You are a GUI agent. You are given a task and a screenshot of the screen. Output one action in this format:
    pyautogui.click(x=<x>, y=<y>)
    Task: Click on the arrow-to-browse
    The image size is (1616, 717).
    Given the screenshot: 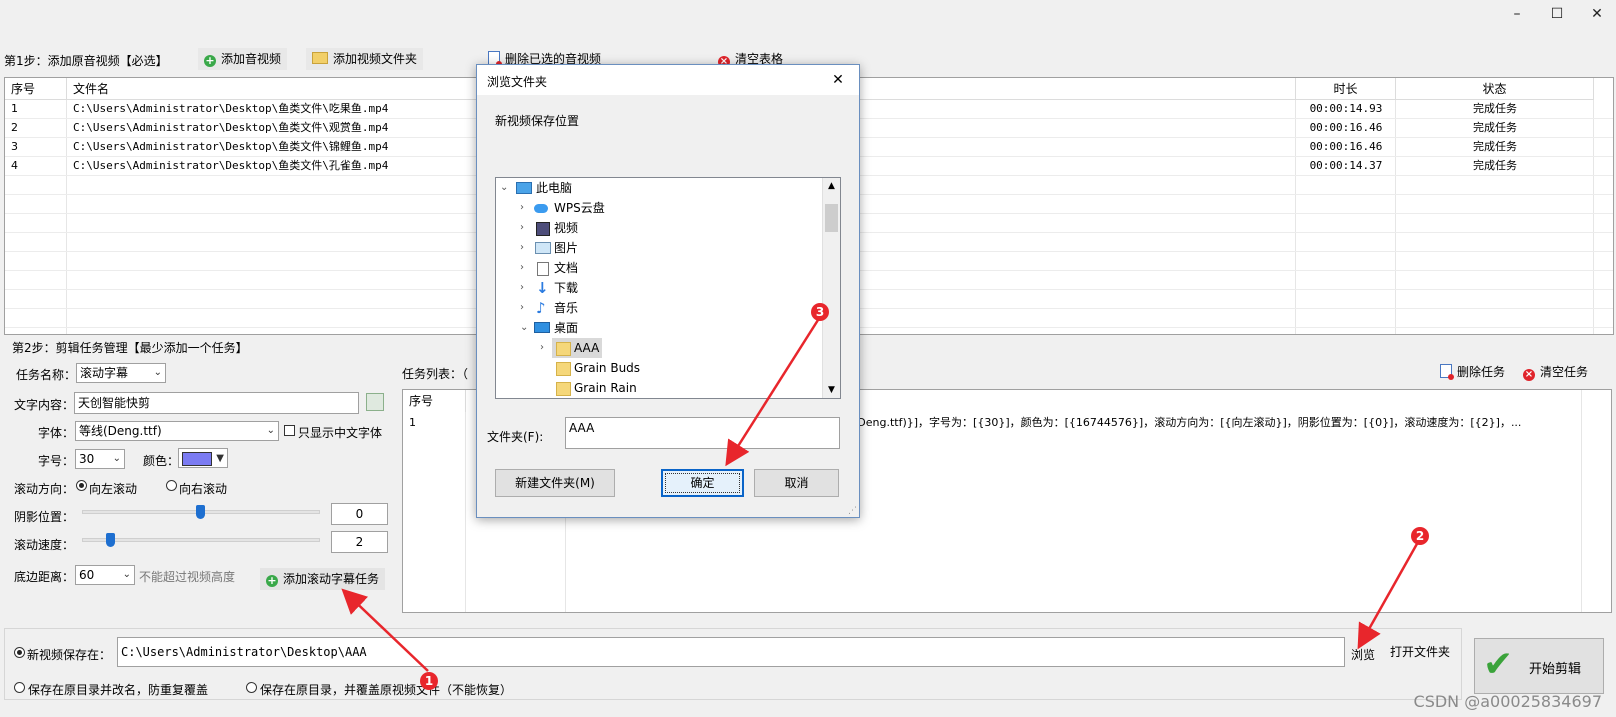 What is the action you would take?
    pyautogui.click(x=1388, y=595)
    